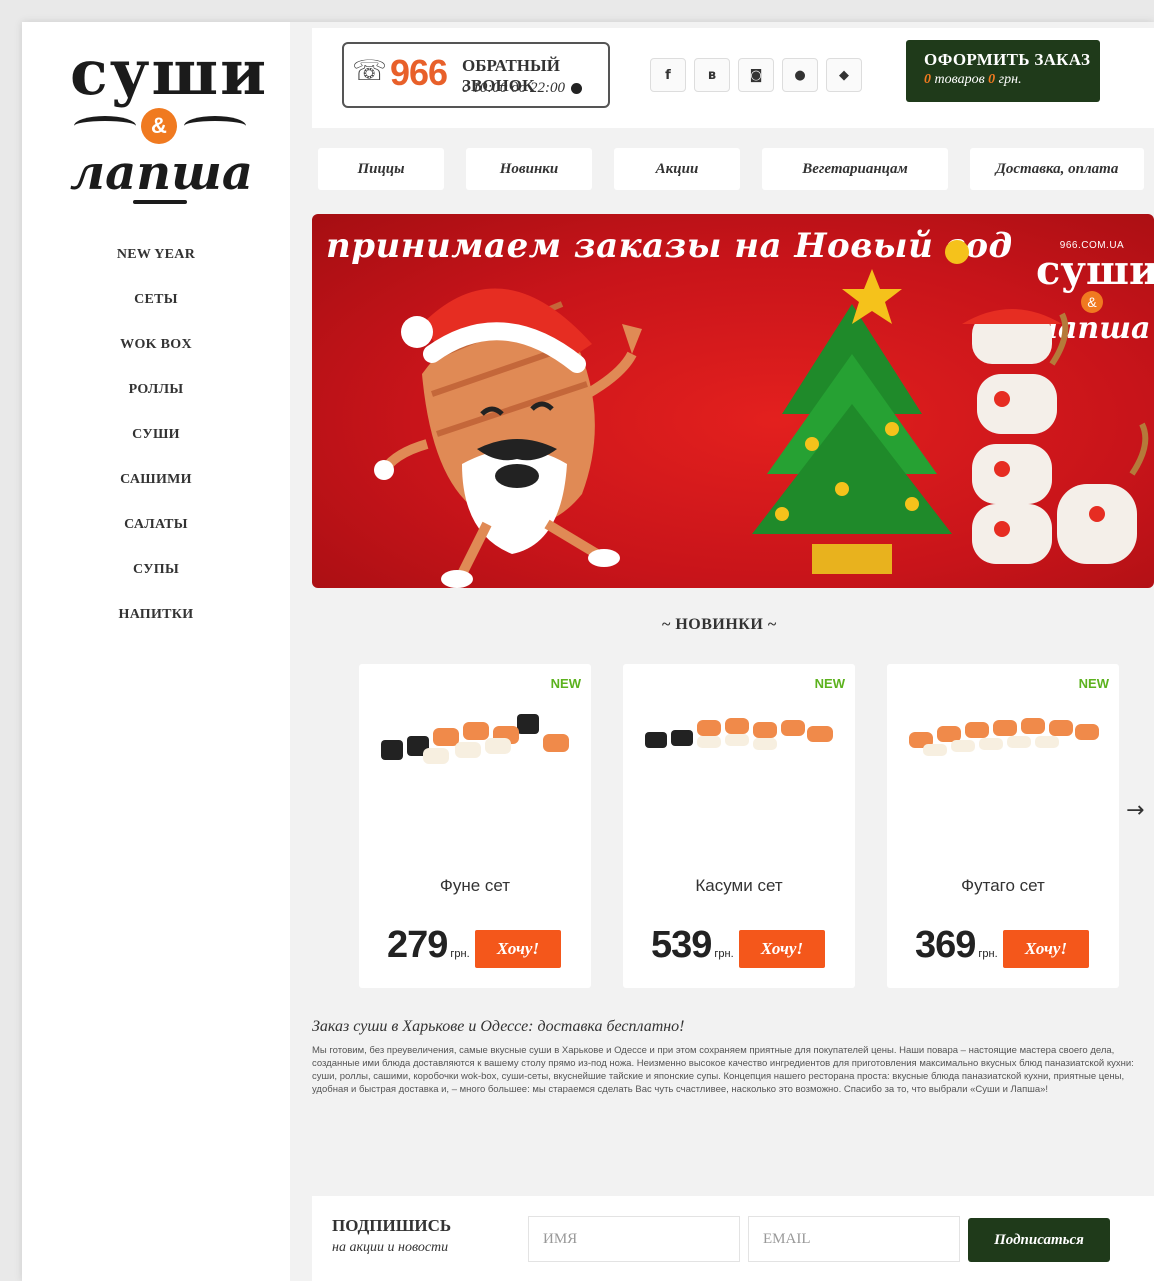  Describe the element at coordinates (719, 624) in the screenshot. I see `section-title-new: ~ НОВИНКИ ~` at that location.